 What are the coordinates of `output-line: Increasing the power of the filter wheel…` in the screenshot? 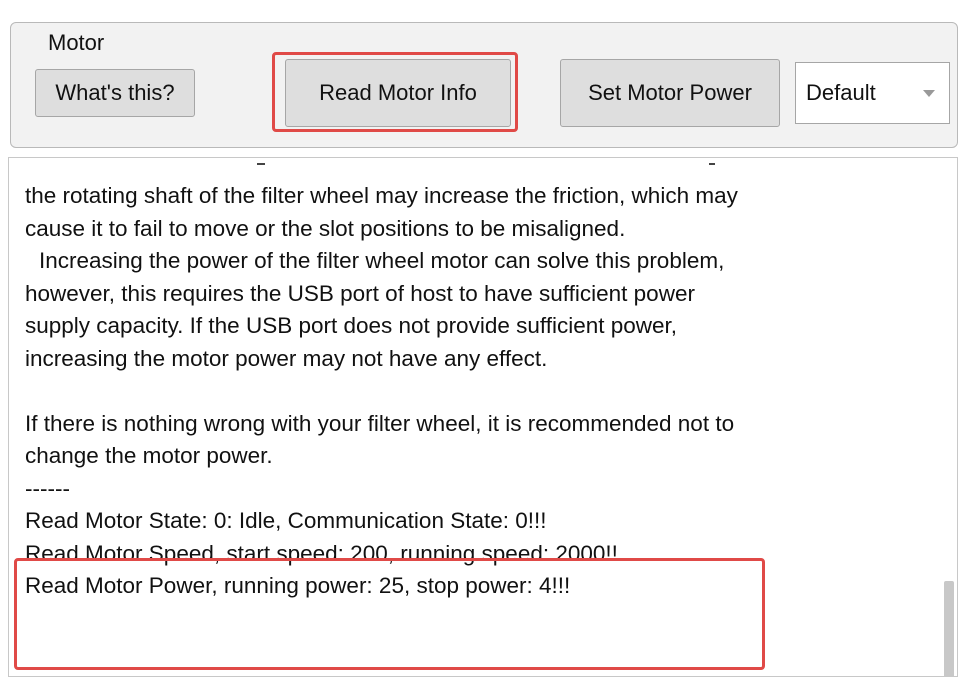 It's located at (382, 260).